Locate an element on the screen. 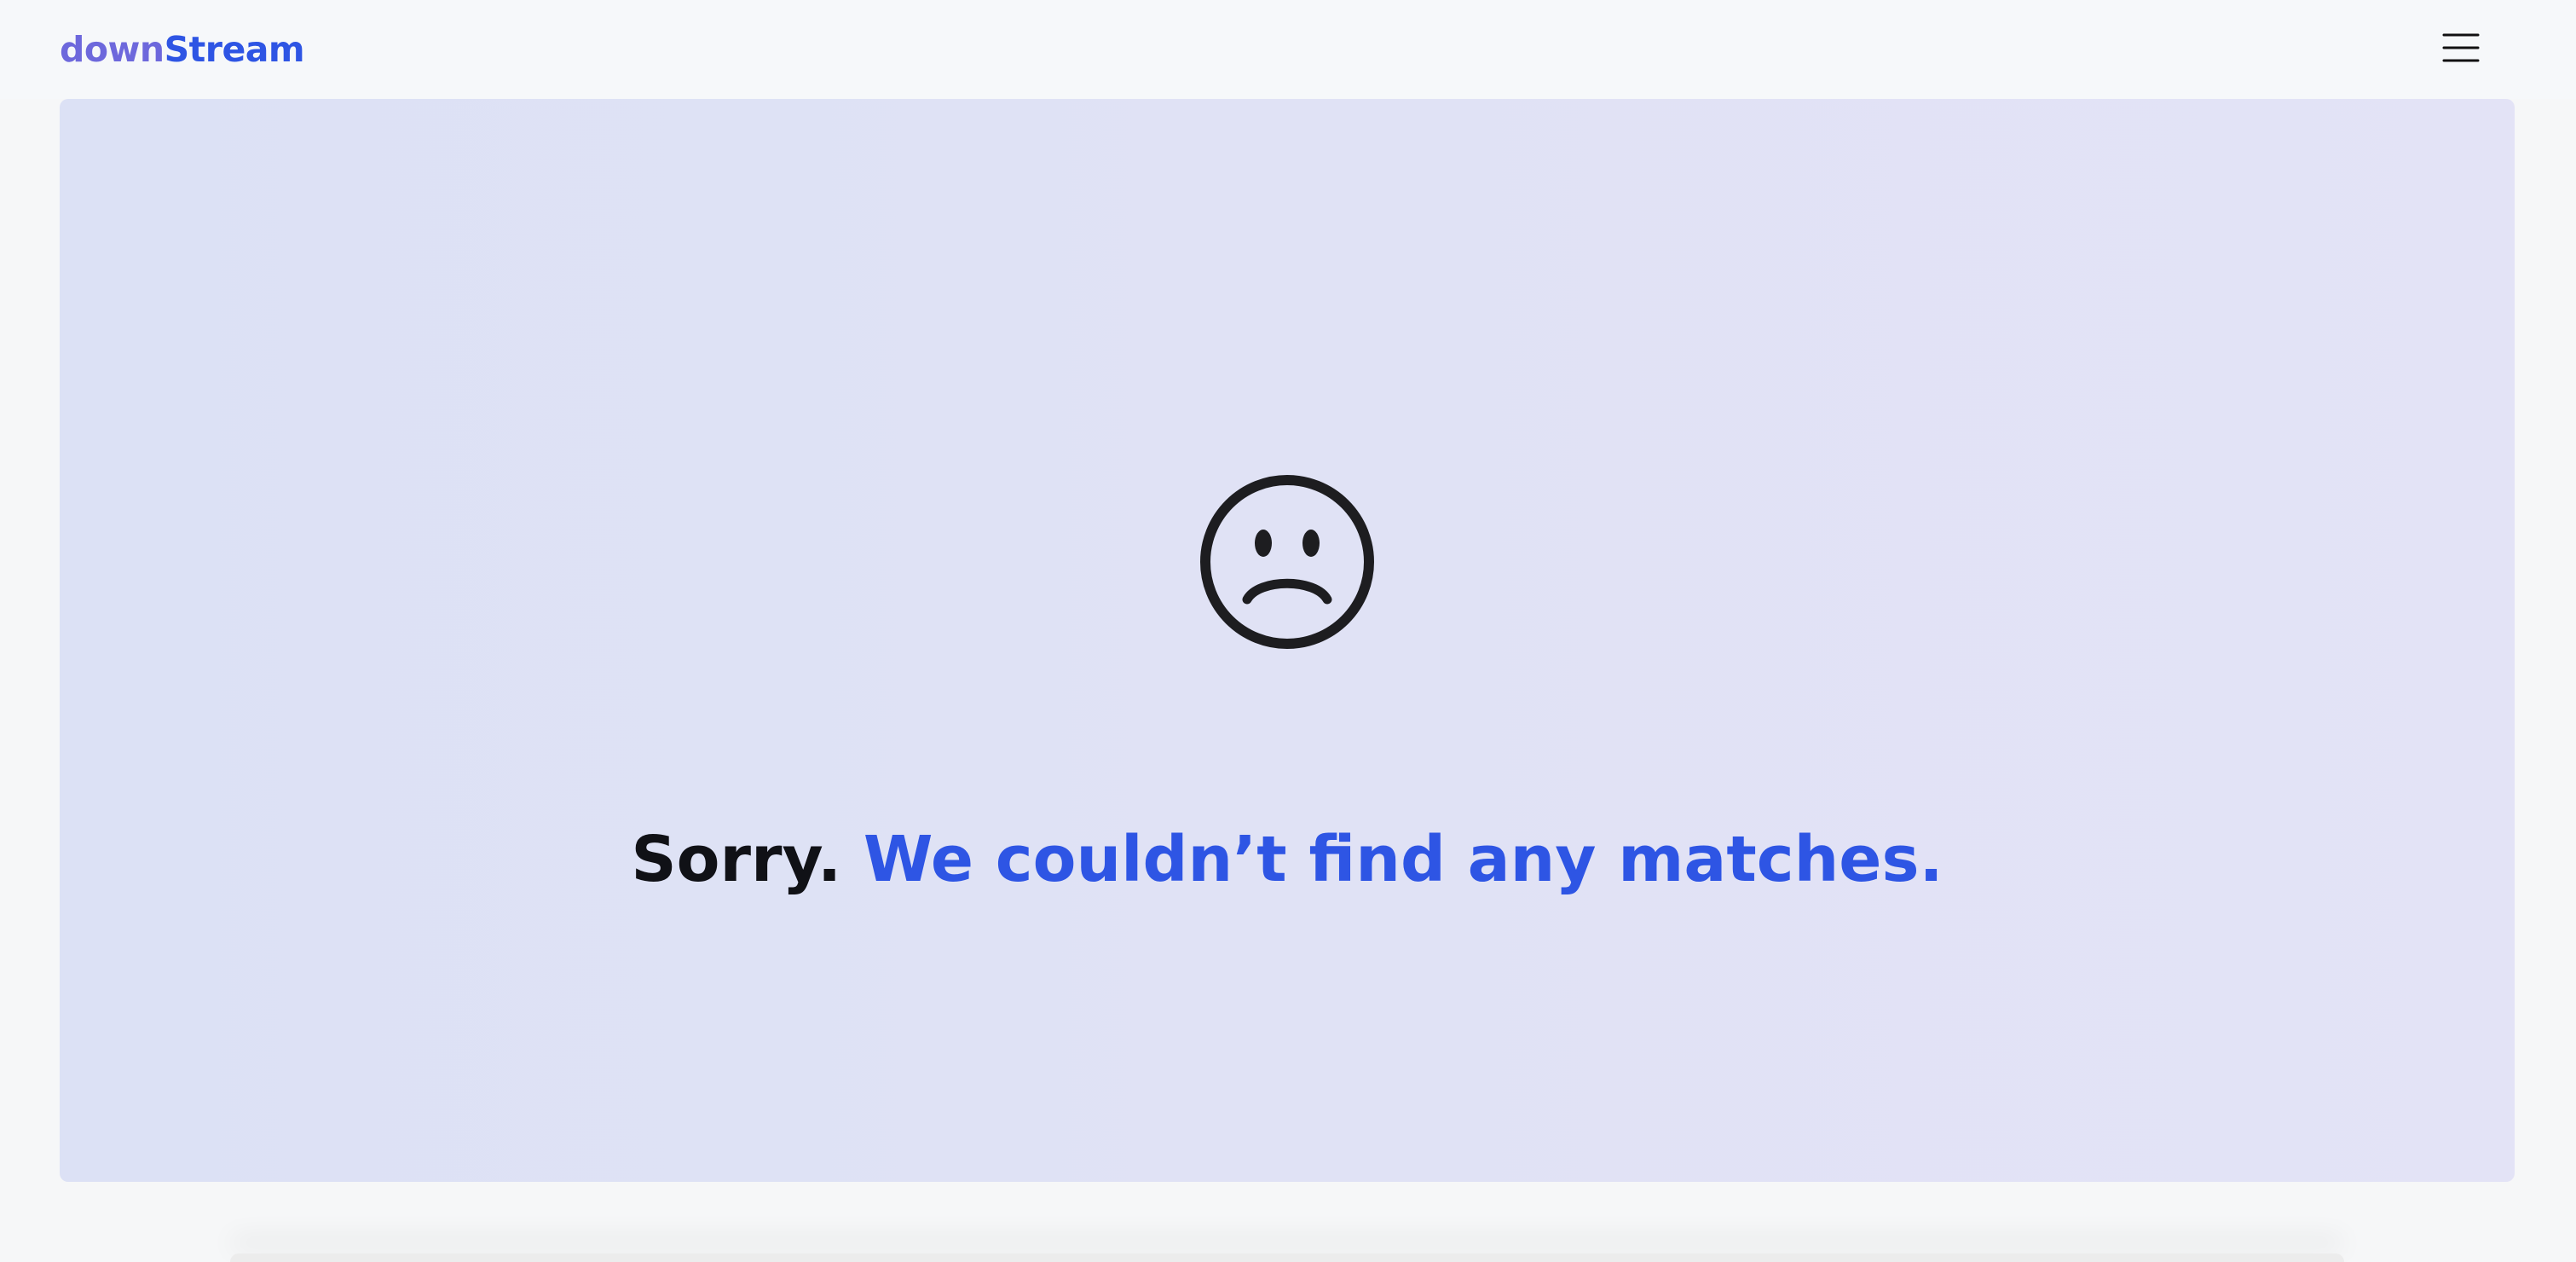 This screenshot has height=1262, width=2576. hamburger-menu-button is located at coordinates (2461, 48).